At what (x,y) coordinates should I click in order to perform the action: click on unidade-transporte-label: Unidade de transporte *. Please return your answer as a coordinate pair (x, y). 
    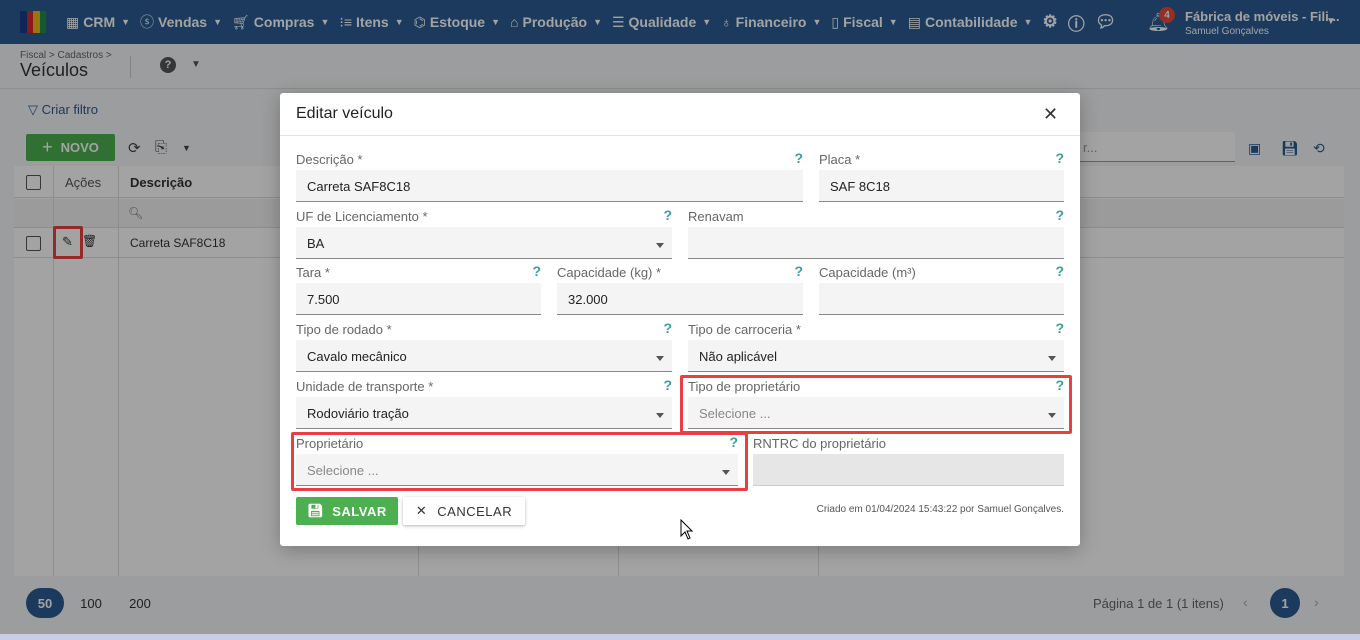
    Looking at the image, I should click on (365, 386).